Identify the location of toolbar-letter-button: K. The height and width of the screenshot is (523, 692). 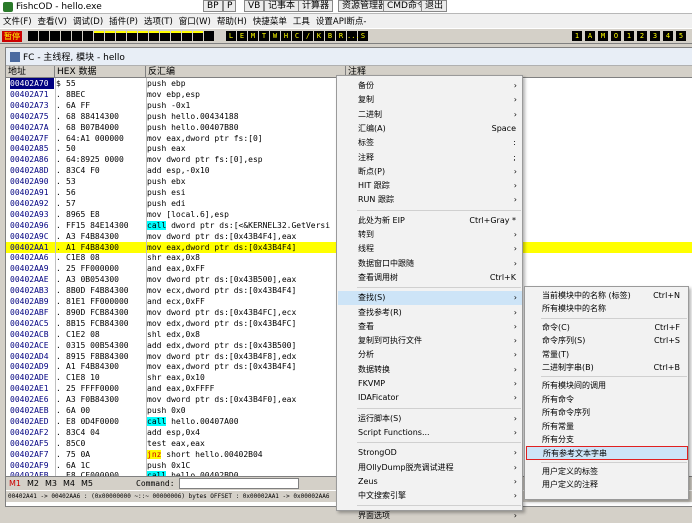
(319, 36).